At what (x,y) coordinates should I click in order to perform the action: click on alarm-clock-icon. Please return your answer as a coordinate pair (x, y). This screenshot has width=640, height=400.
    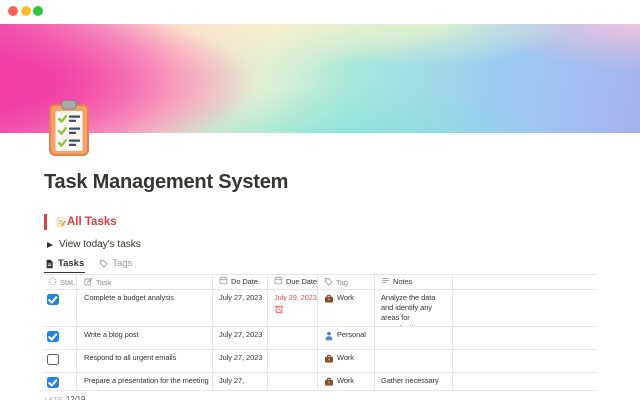
    Looking at the image, I should click on (279, 309).